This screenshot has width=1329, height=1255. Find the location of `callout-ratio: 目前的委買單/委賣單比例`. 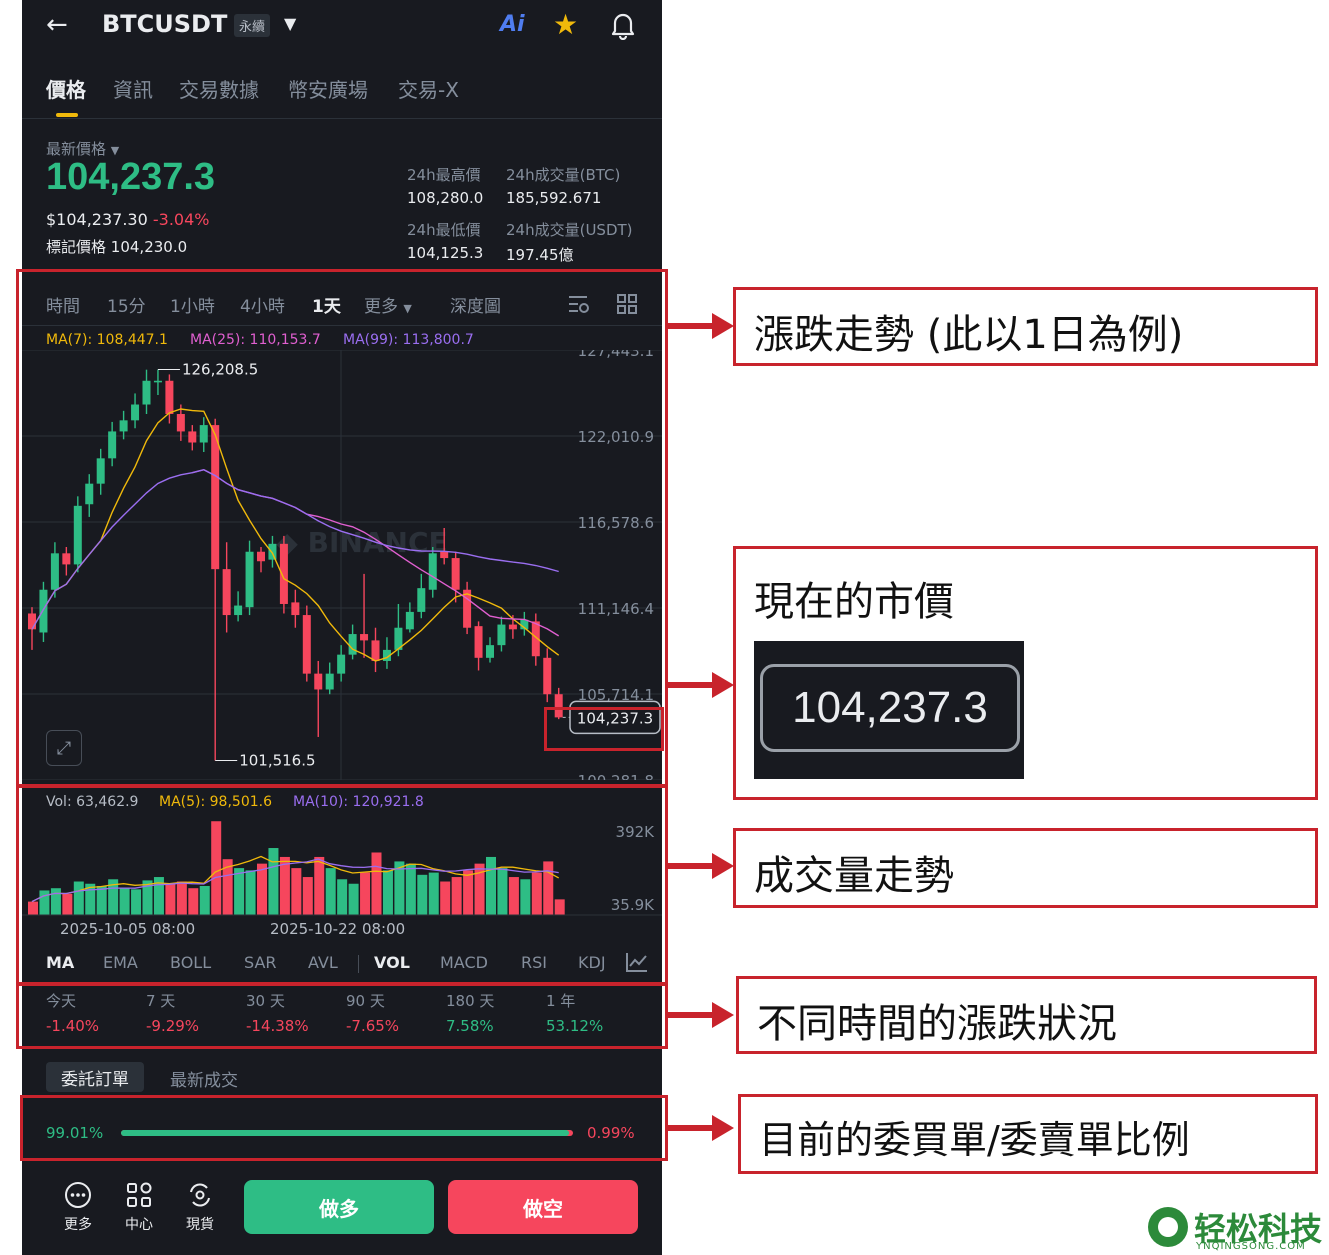

callout-ratio: 目前的委買單/委賣單比例 is located at coordinates (1028, 1134).